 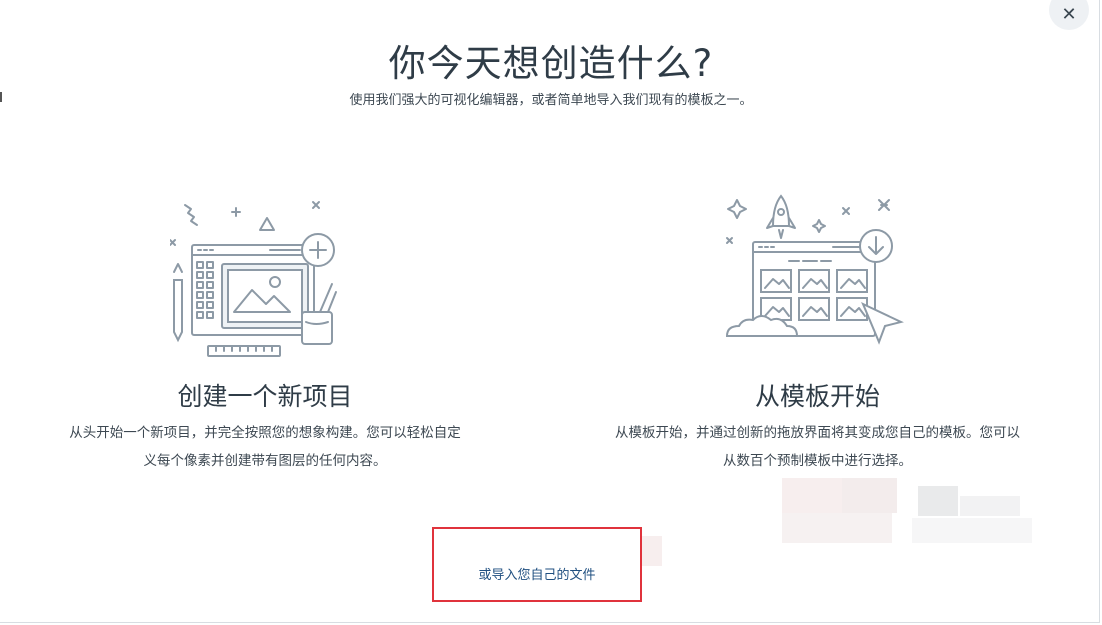 I want to click on import-highlight-box: 或导入您自己的文件, so click(x=537, y=564).